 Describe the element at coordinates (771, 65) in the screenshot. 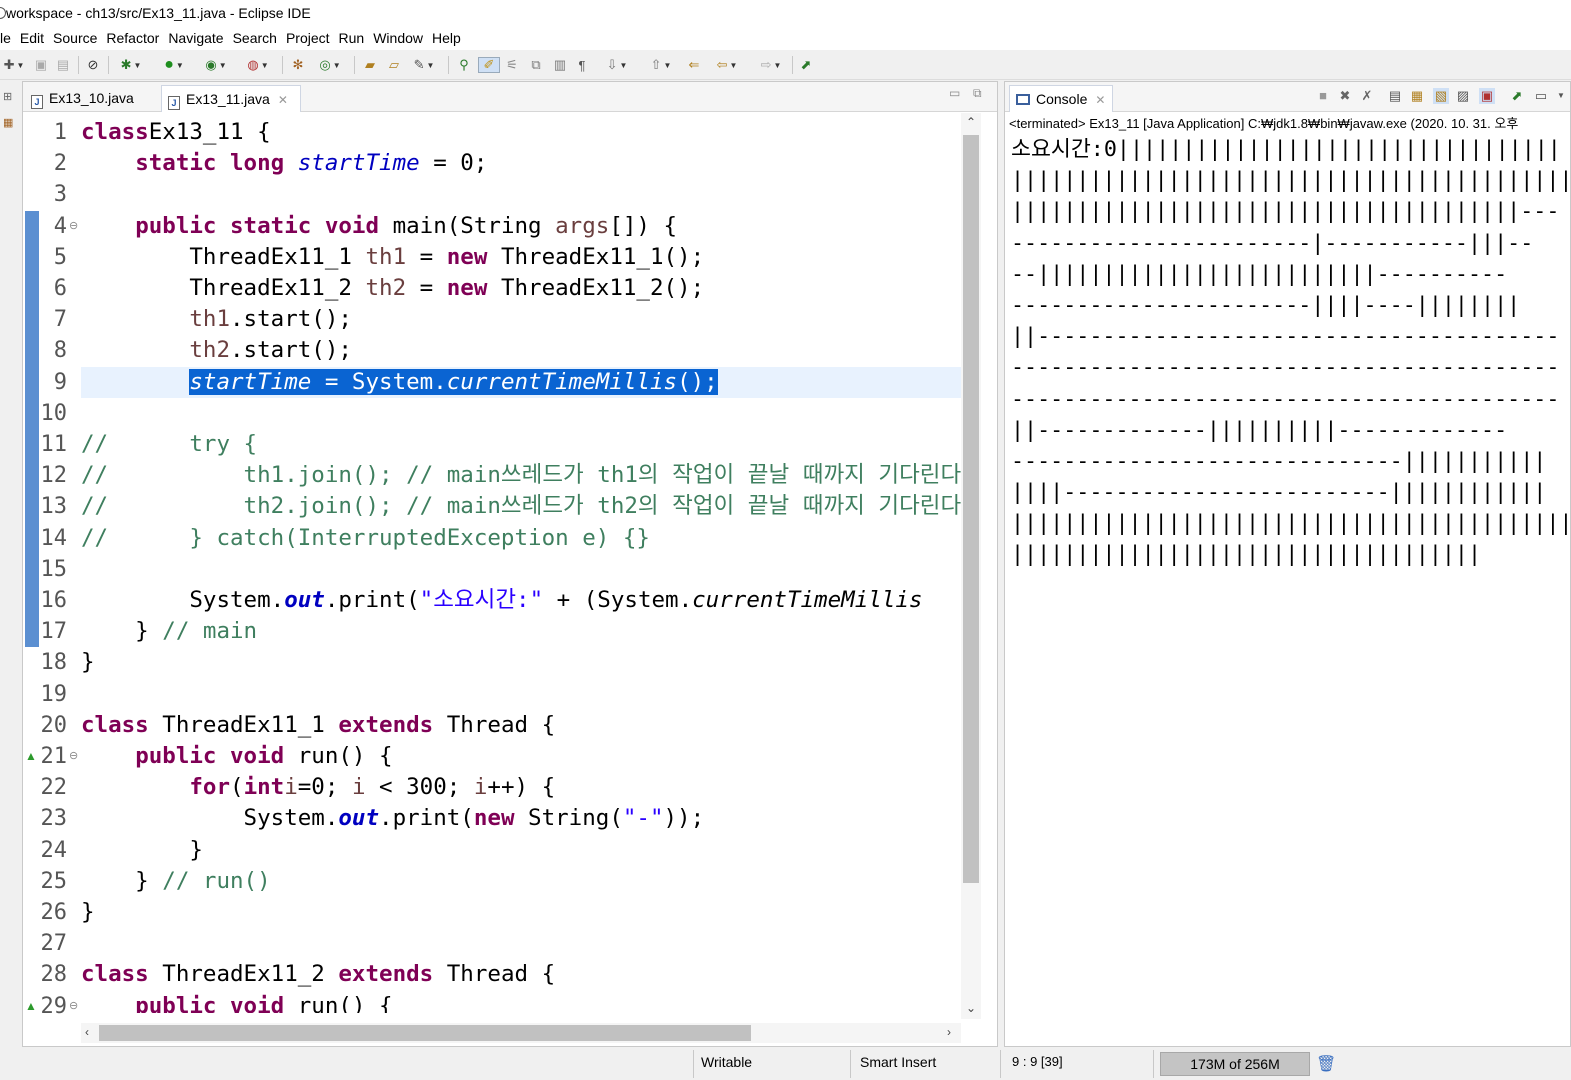

I see `forward-icon: ⇨ ▼` at that location.